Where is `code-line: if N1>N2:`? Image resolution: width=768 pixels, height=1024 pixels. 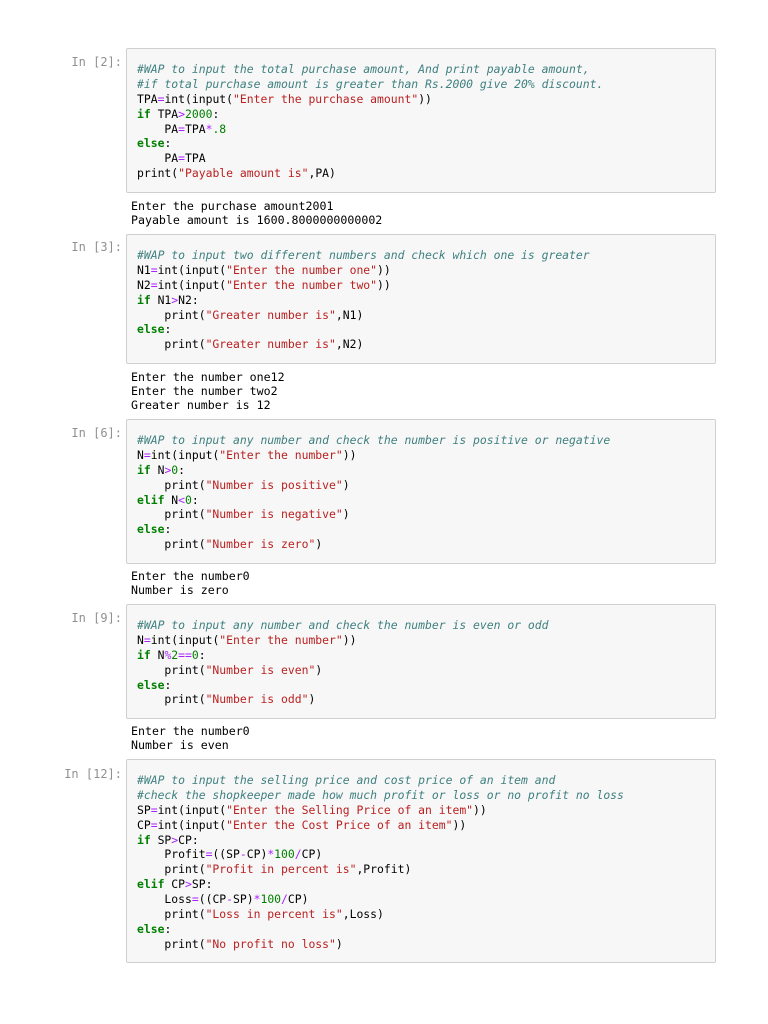
code-line: if N1>N2: is located at coordinates (363, 300).